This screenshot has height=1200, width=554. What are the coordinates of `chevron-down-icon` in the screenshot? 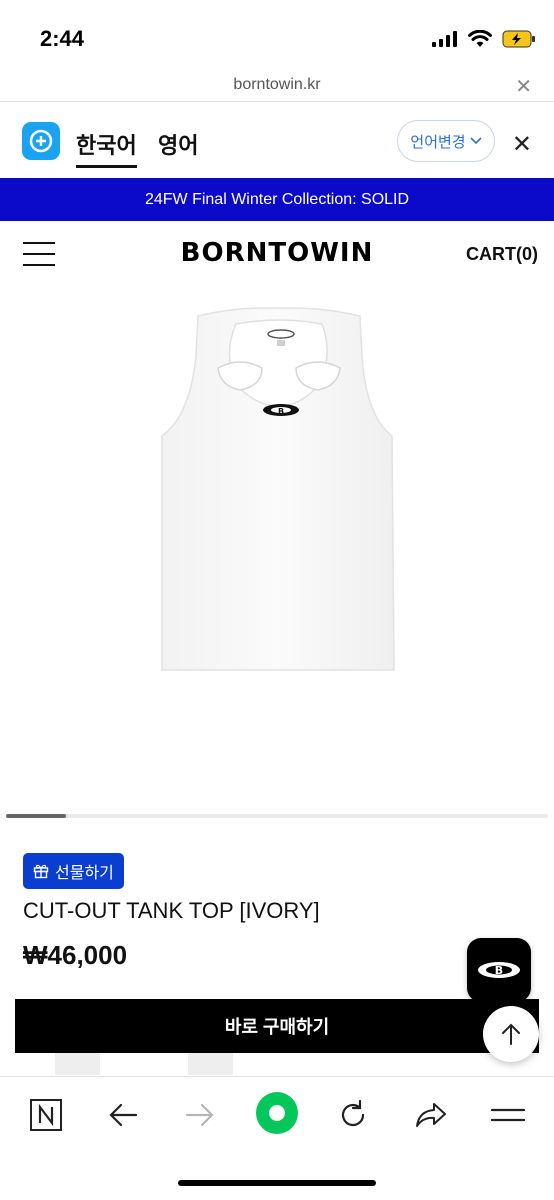 It's located at (476, 141).